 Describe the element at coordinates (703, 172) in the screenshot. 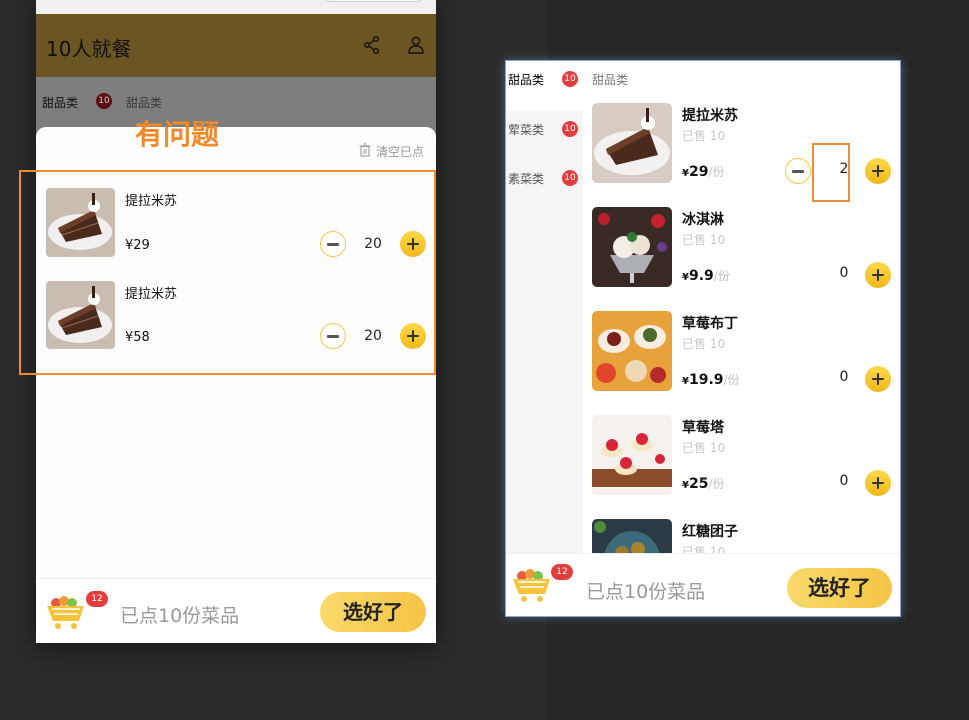

I see `product-price: ¥29/份` at that location.